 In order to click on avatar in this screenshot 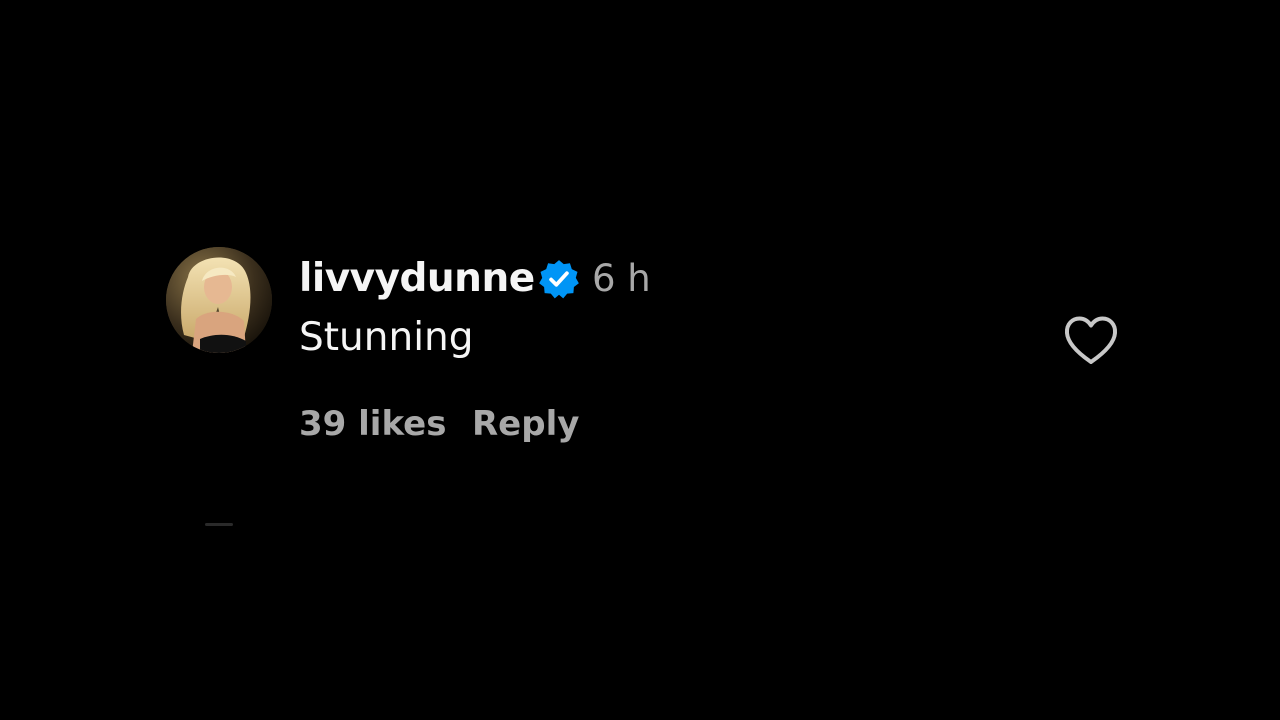, I will do `click(219, 300)`.